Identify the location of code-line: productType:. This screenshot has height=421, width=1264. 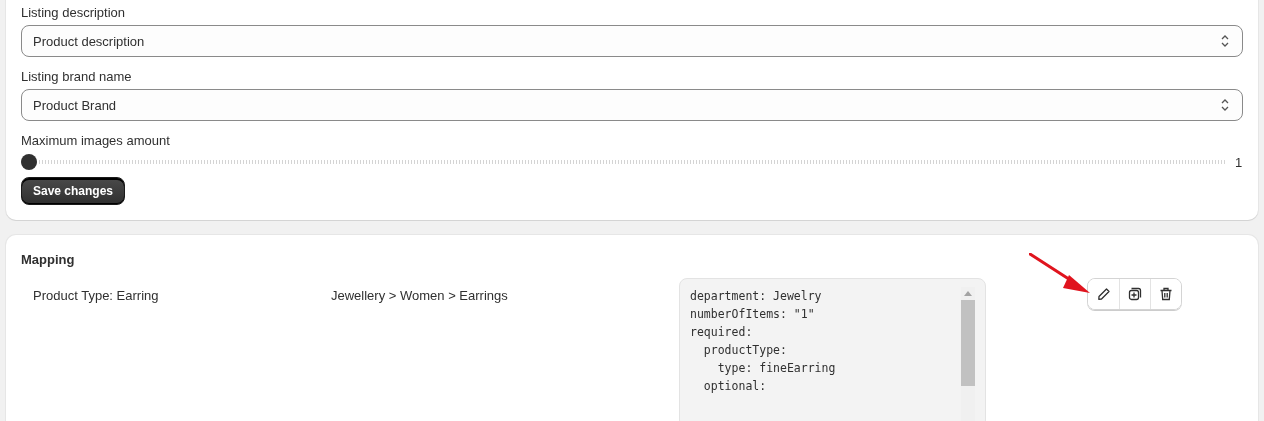
(745, 350).